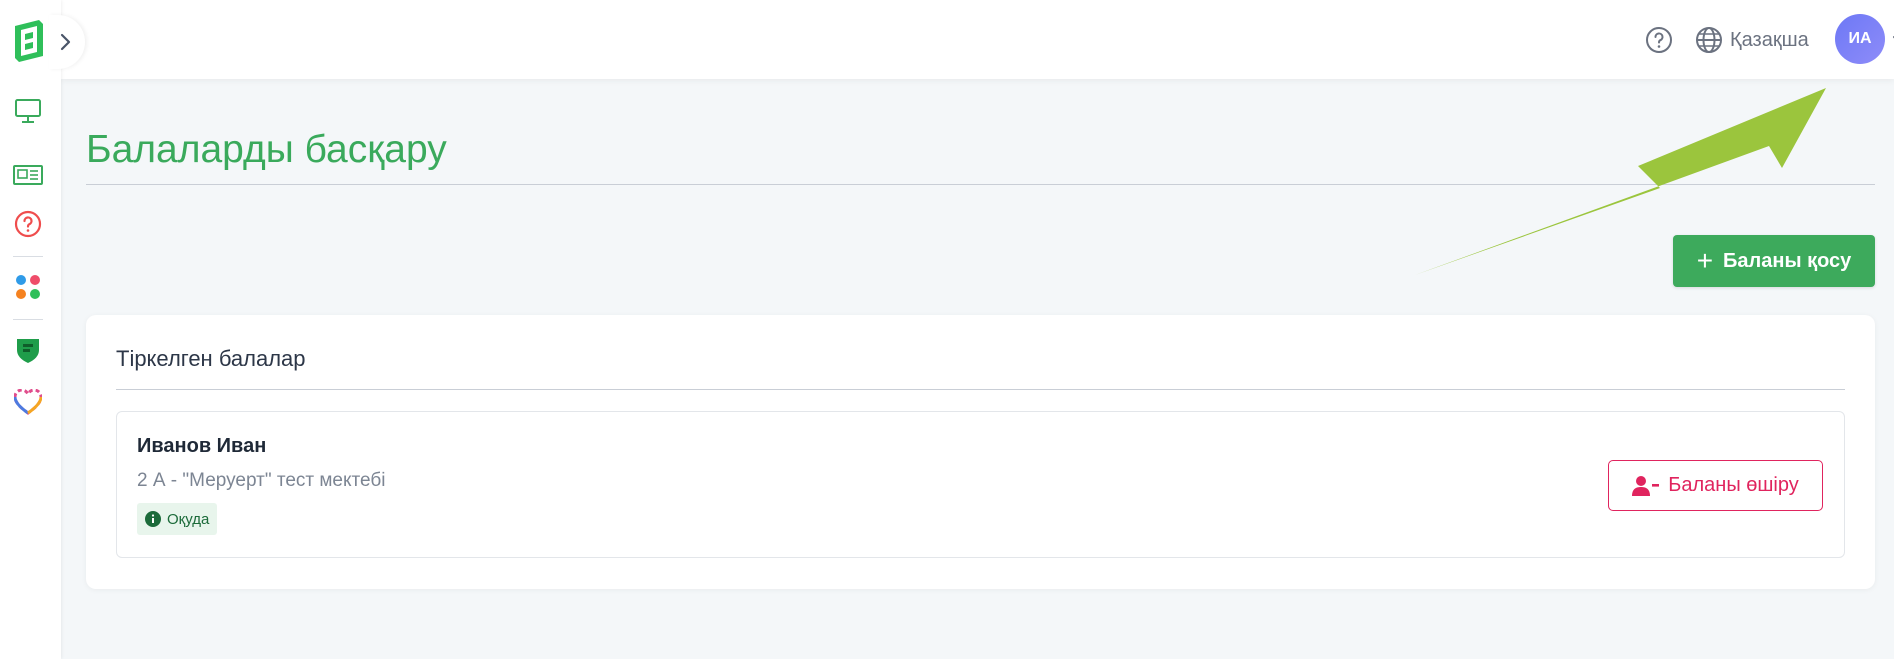  Describe the element at coordinates (28, 111) in the screenshot. I see `monitor-icon` at that location.